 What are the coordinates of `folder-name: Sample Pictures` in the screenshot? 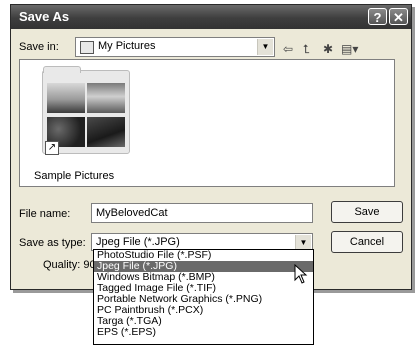 It's located at (74, 176).